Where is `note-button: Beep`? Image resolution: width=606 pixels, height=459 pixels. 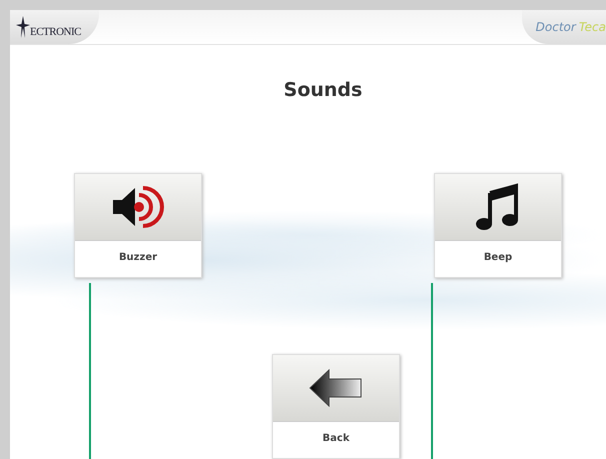 note-button: Beep is located at coordinates (498, 225).